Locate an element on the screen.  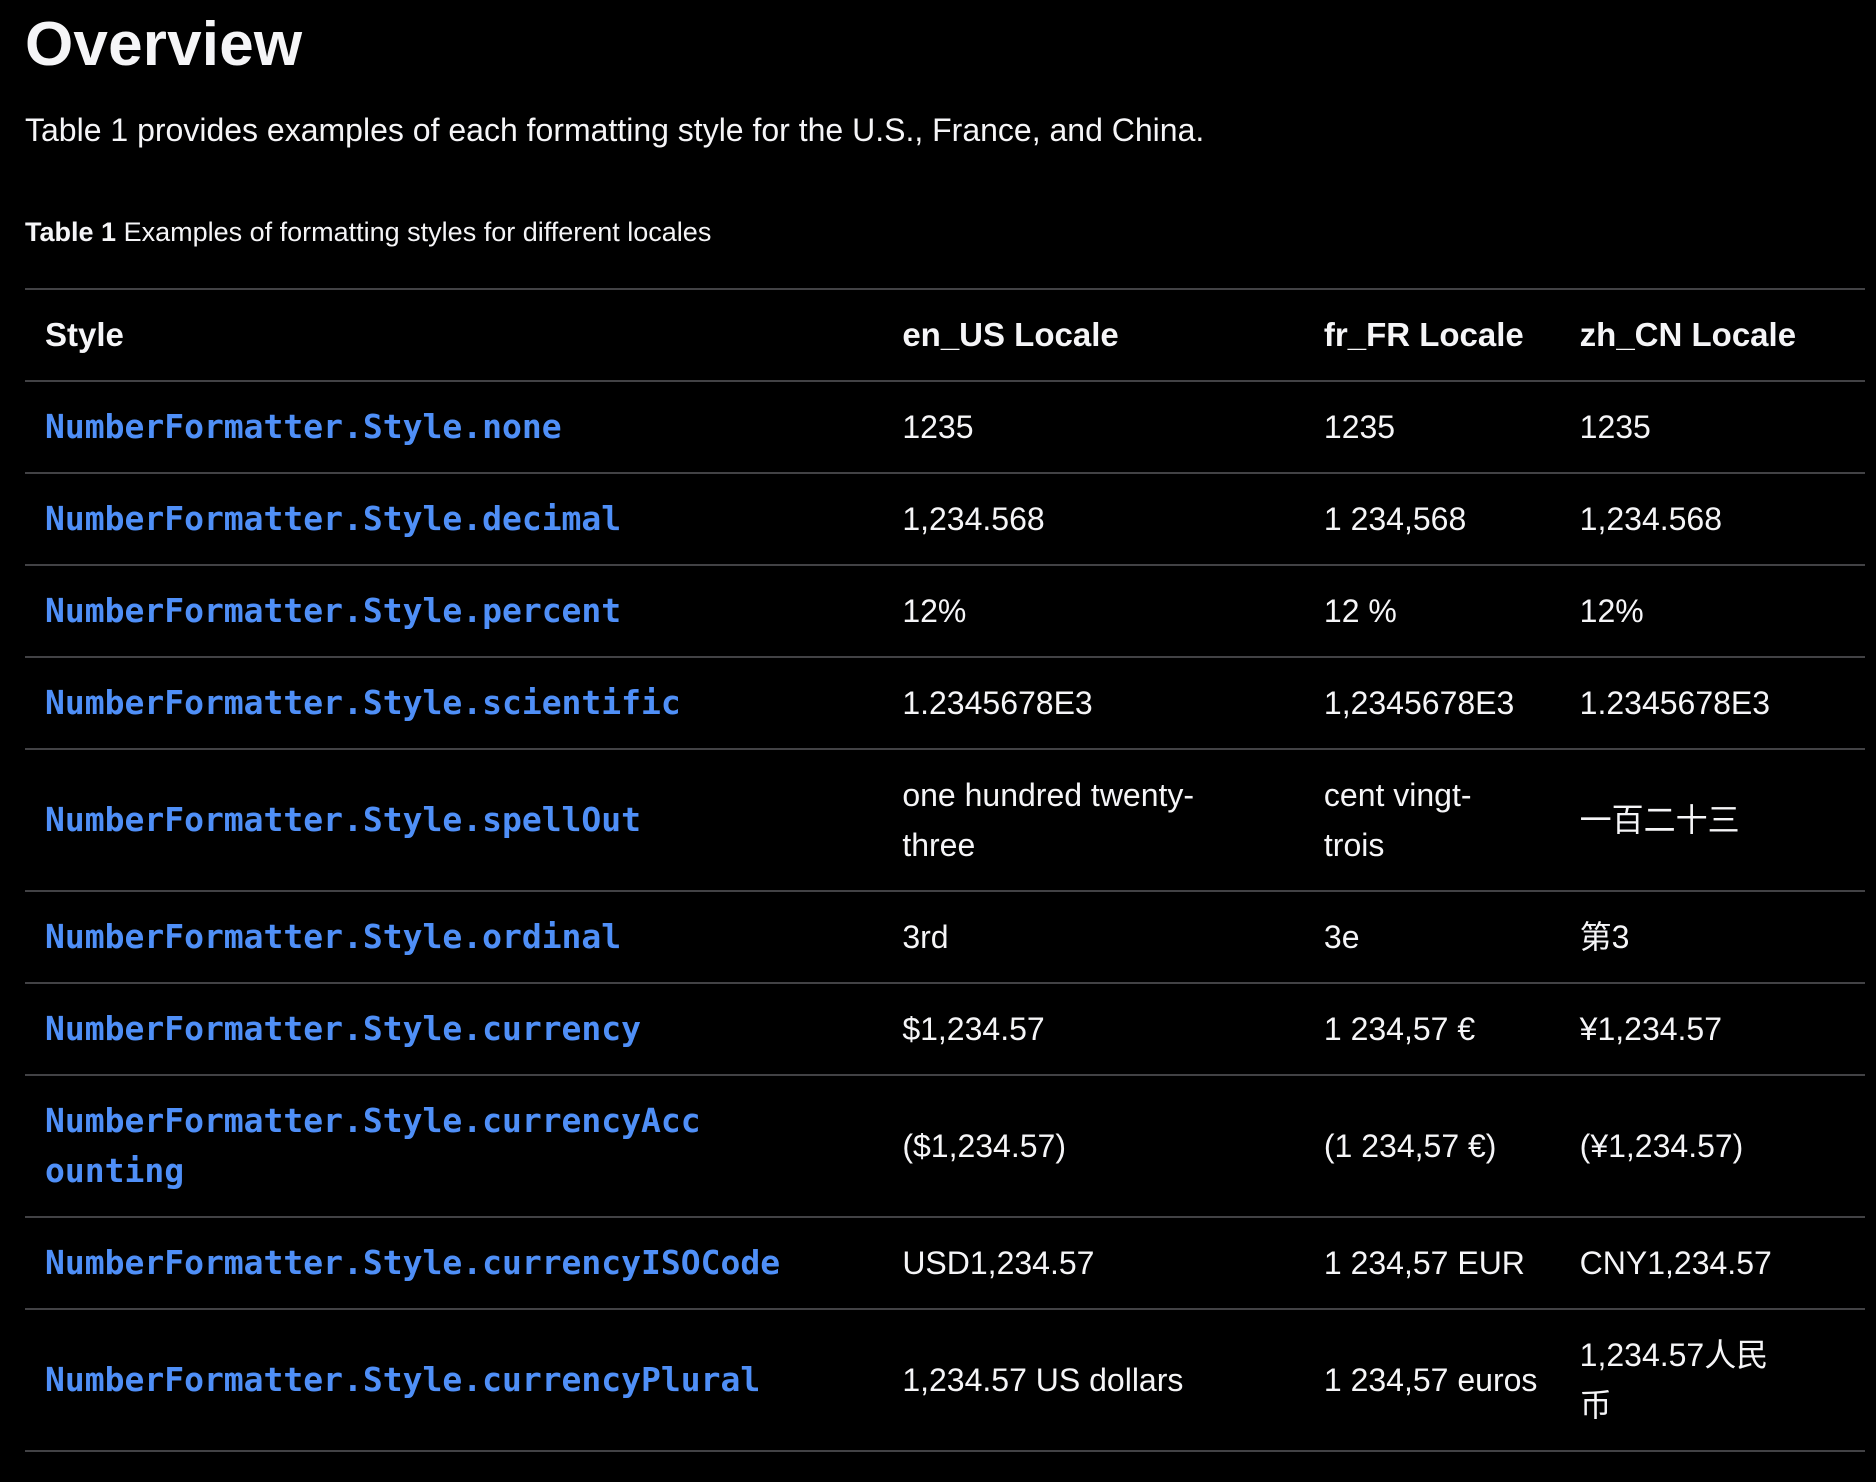
table-row: NumberFormatter.Style.ordinal 3rd 3e 第3 is located at coordinates (945, 936).